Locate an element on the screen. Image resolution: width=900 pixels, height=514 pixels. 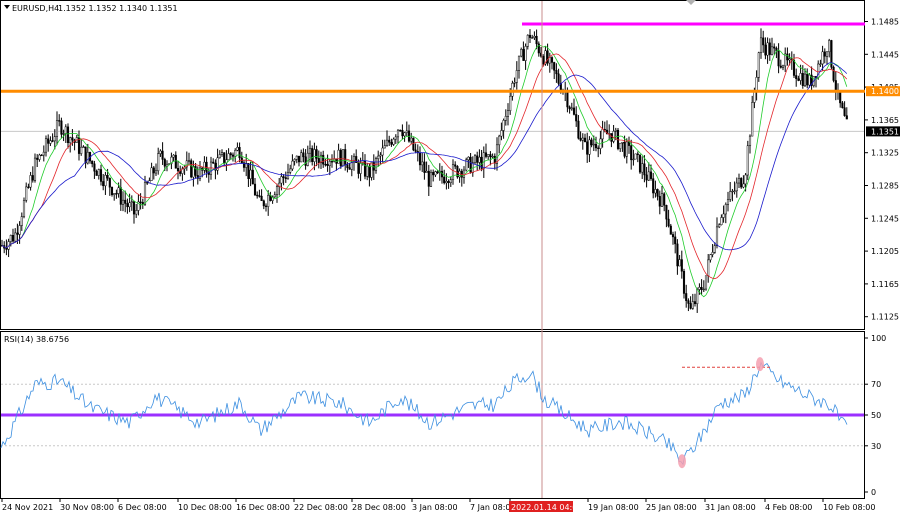
ohlc-values: 1.1352 1.1352 1.1340 1.1351 is located at coordinates (118, 8).